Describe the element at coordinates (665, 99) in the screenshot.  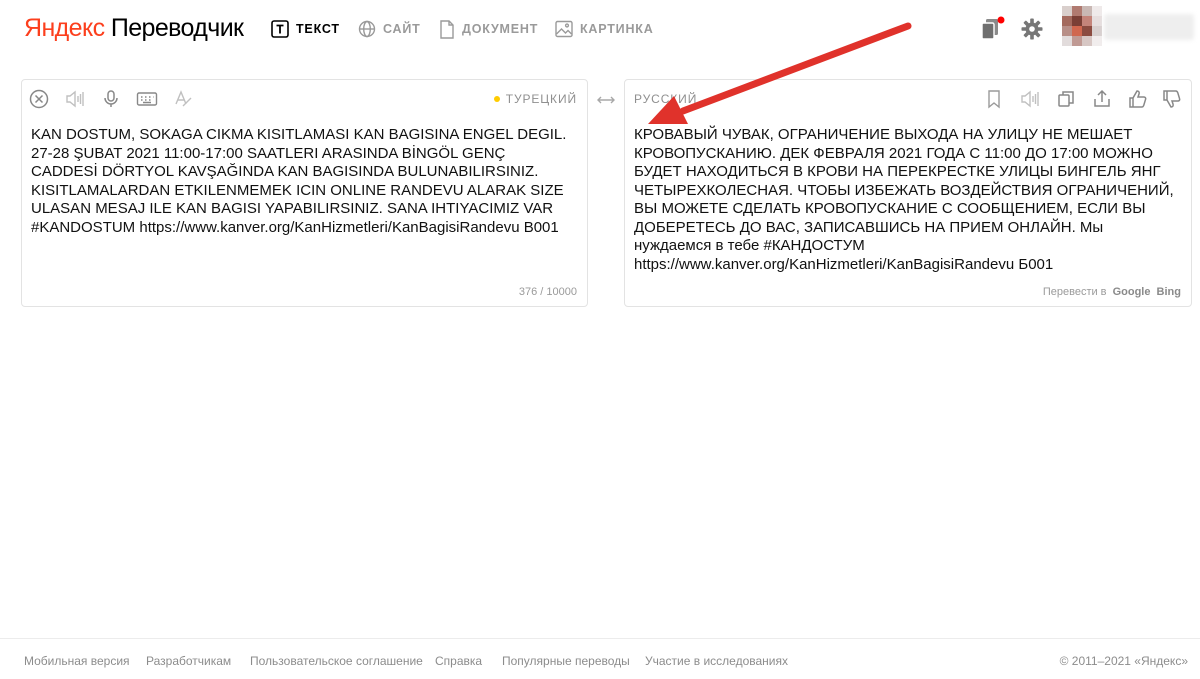
I see `target-language-label: РУССКИЙ` at that location.